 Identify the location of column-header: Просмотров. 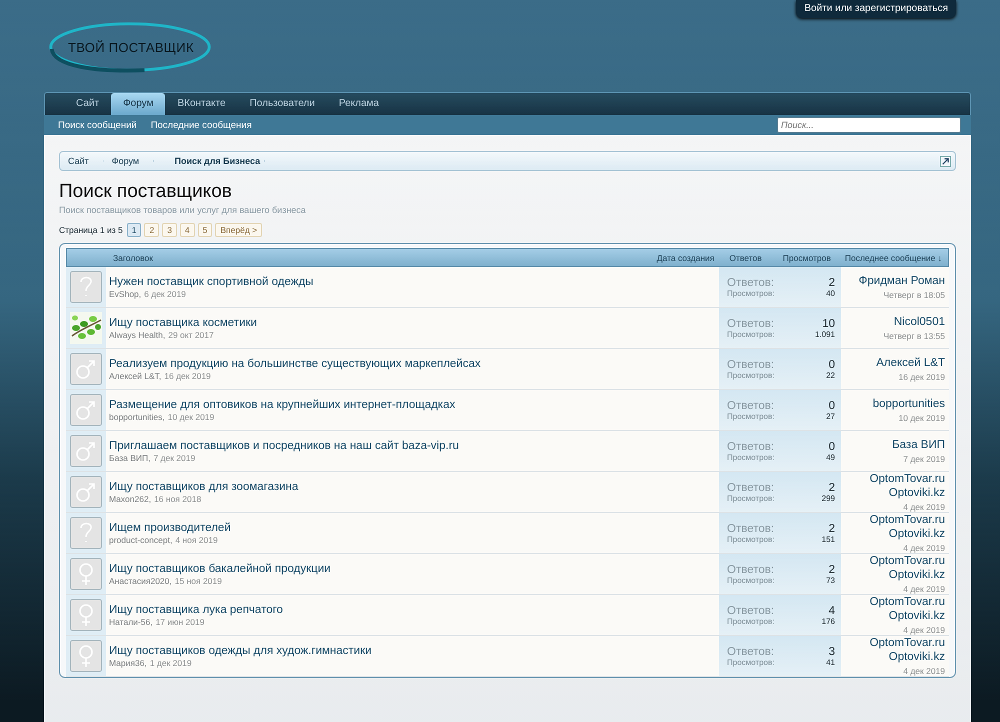
(806, 257).